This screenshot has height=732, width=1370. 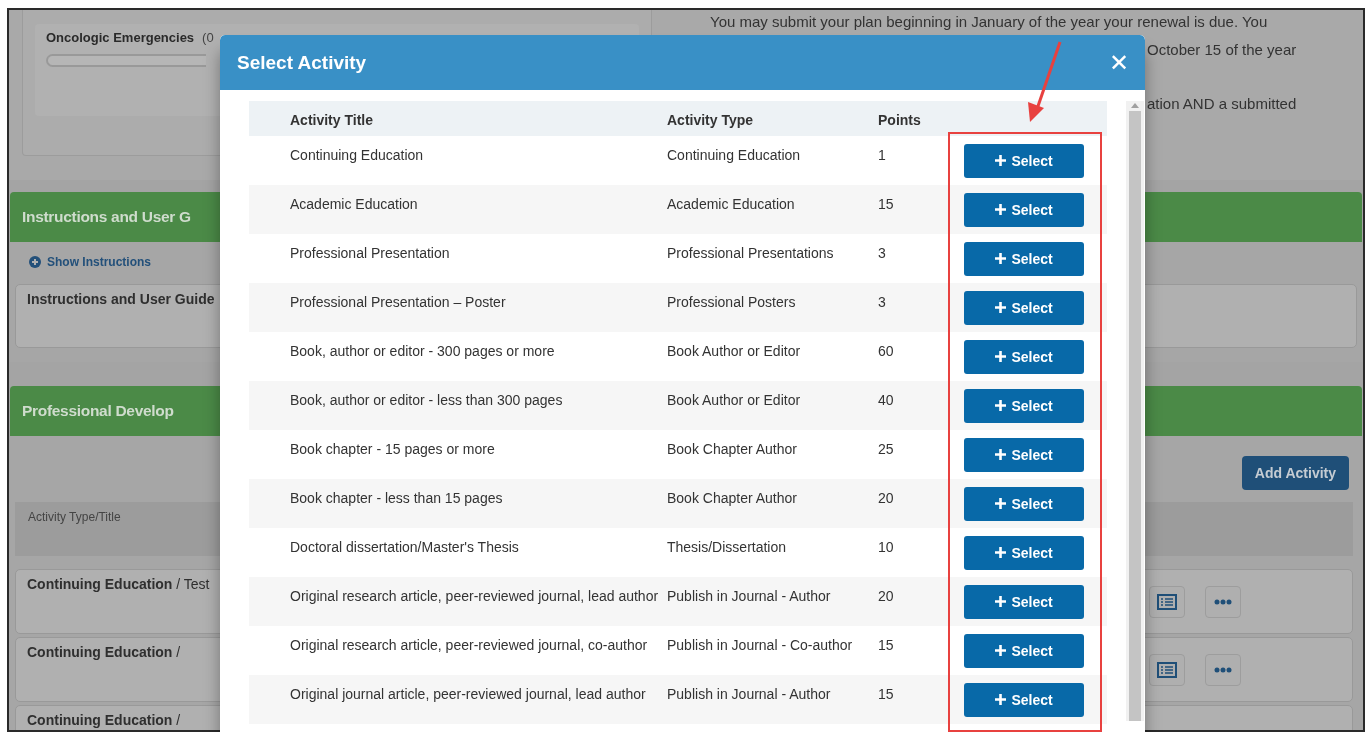 What do you see at coordinates (886, 400) in the screenshot?
I see `table-cell: 40` at bounding box center [886, 400].